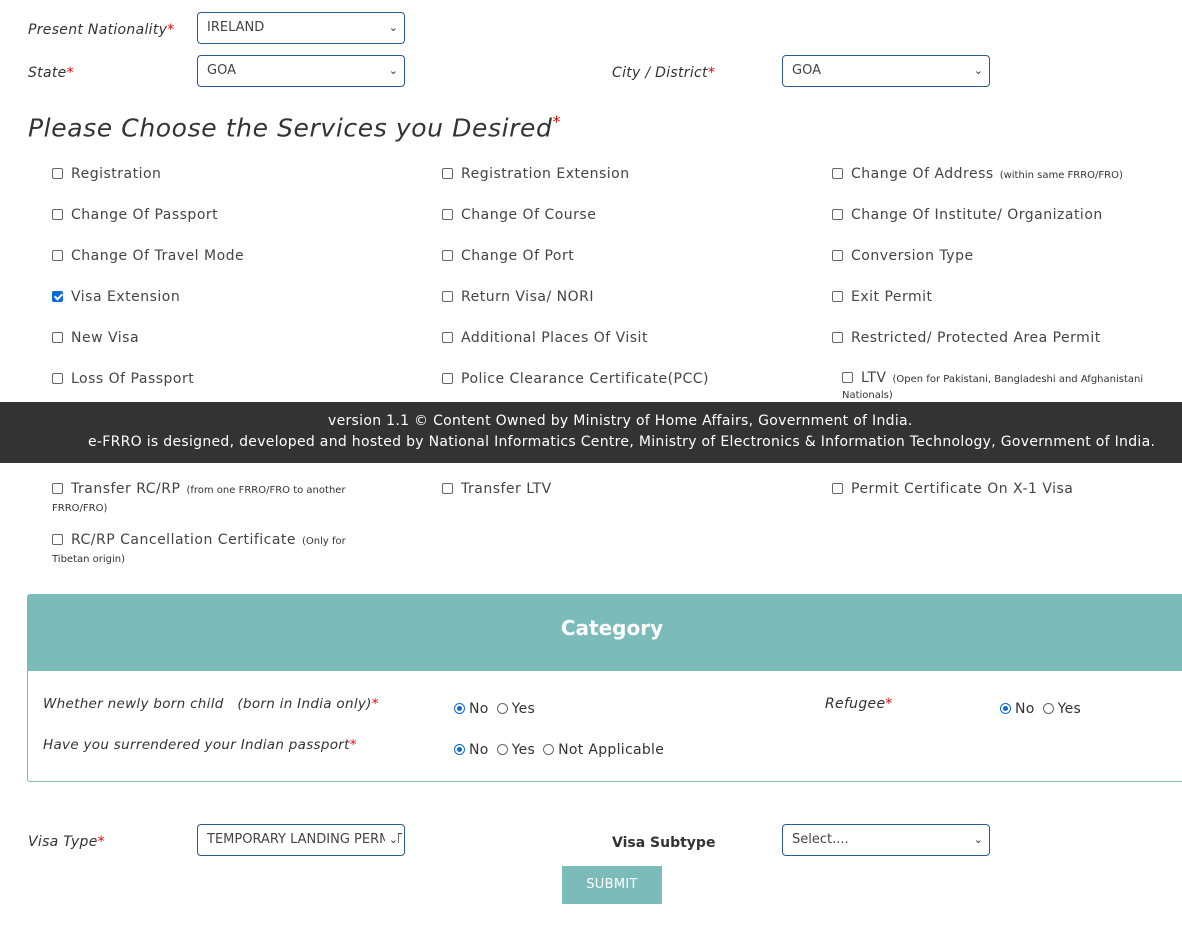 The width and height of the screenshot is (1182, 934). Describe the element at coordinates (992, 506) in the screenshot. I see `service-permit-certificate-on-x-1-visa: Permit Certificate On X-1 Visa` at that location.